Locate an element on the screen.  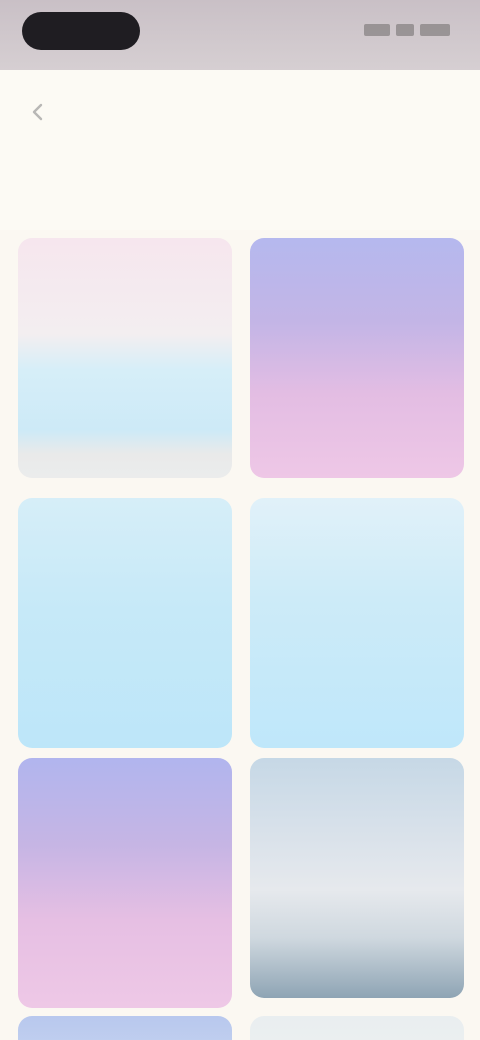
battery-icon is located at coordinates (435, 30).